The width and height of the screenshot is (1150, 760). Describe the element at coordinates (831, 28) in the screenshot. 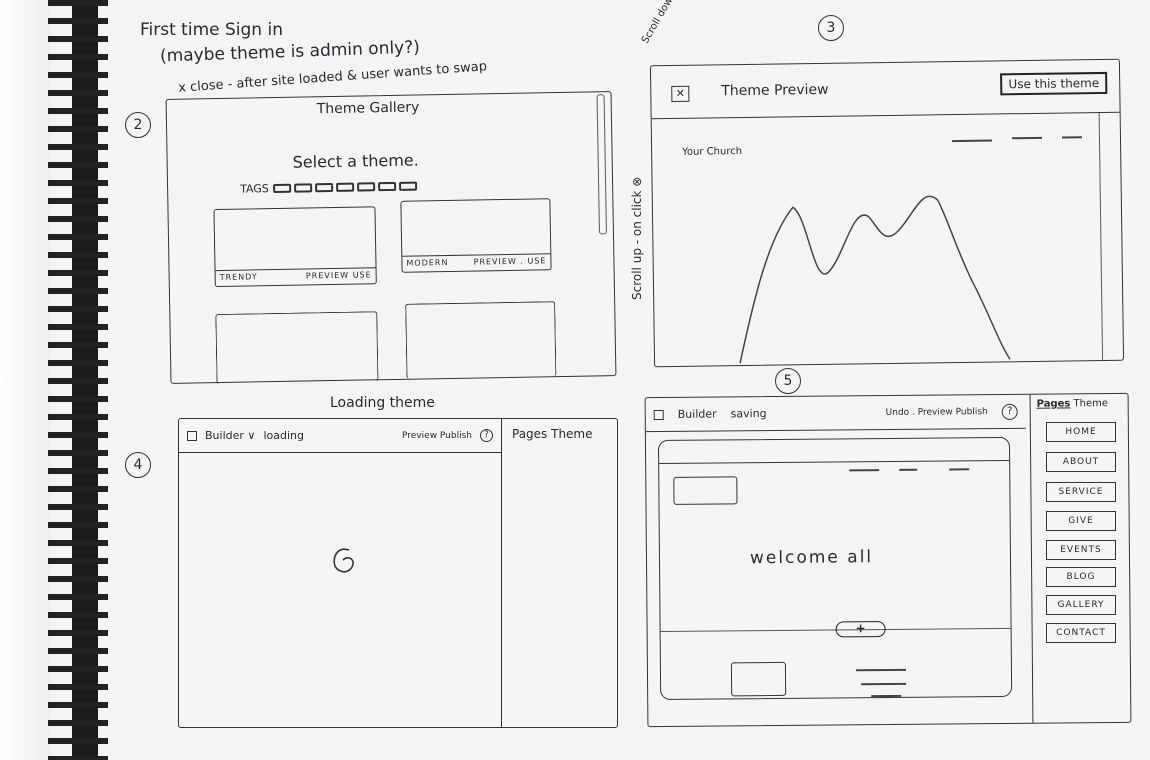

I see `step-number: 3` at that location.